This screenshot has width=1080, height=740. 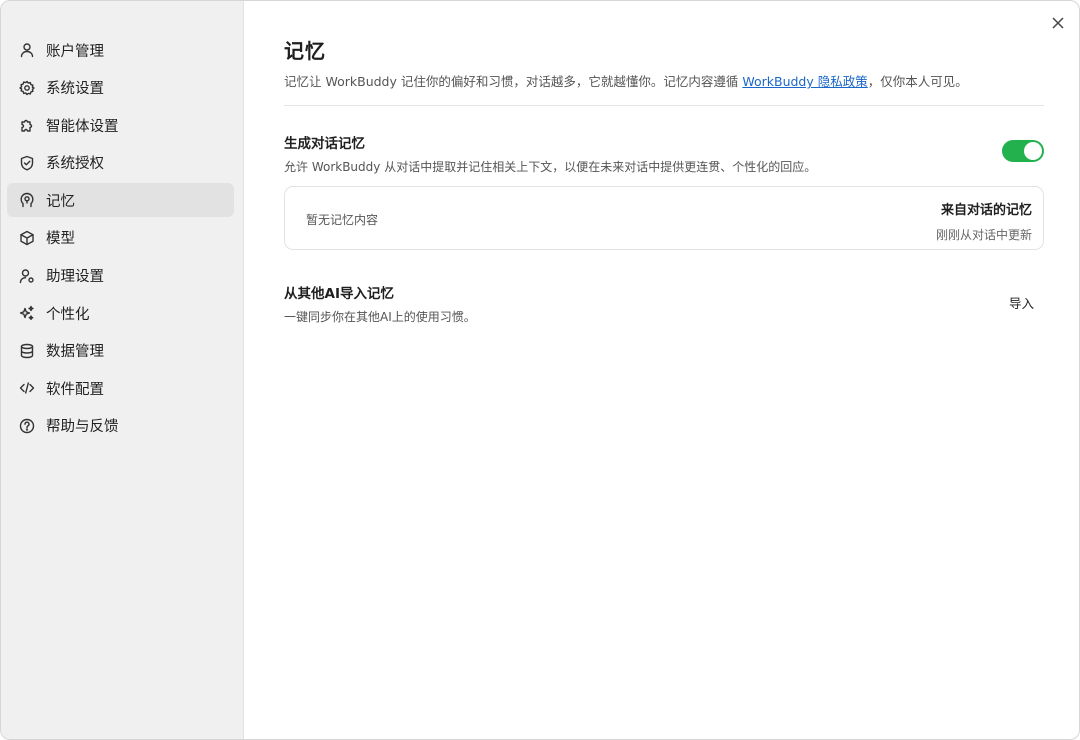 What do you see at coordinates (75, 164) in the screenshot?
I see `sidebar-item-label: 系统授权` at bounding box center [75, 164].